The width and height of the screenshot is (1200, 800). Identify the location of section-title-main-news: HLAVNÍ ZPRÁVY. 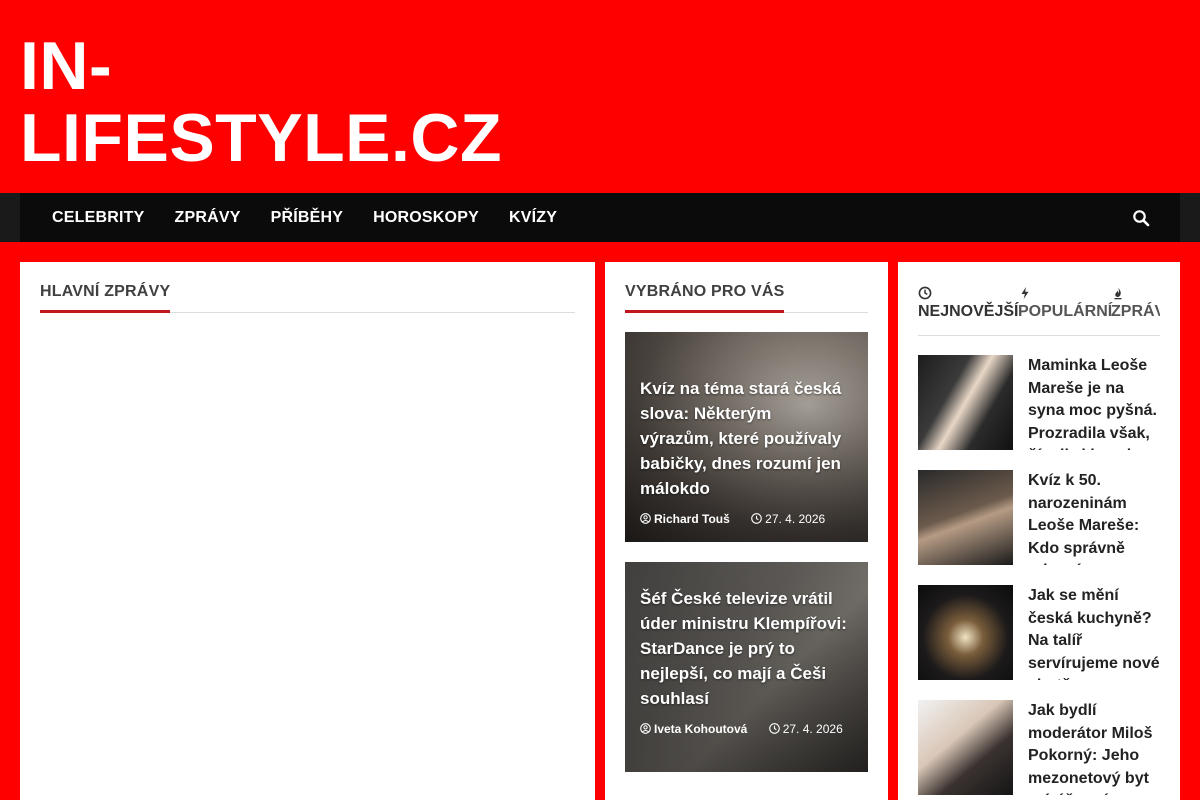
(105, 297).